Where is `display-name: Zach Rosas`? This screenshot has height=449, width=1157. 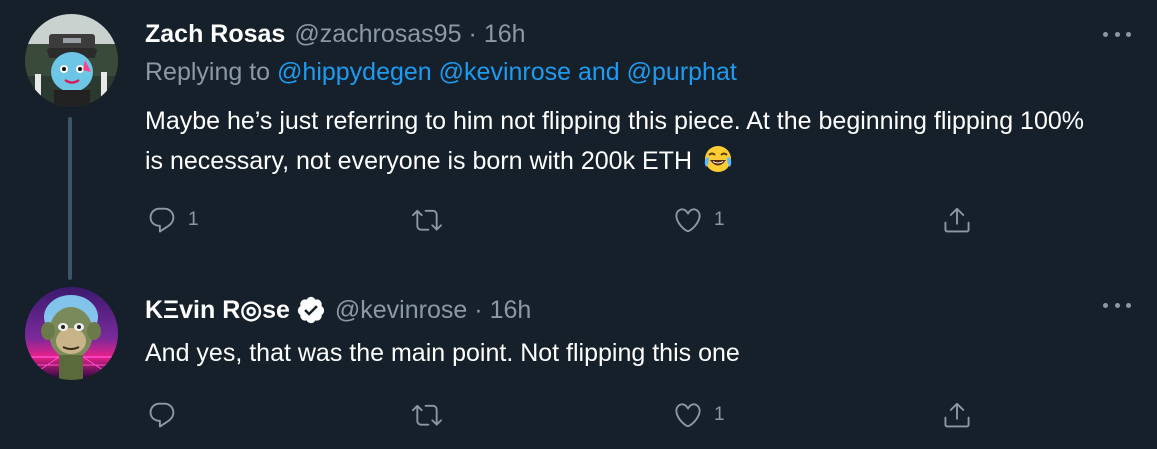
display-name: Zach Rosas is located at coordinates (215, 34).